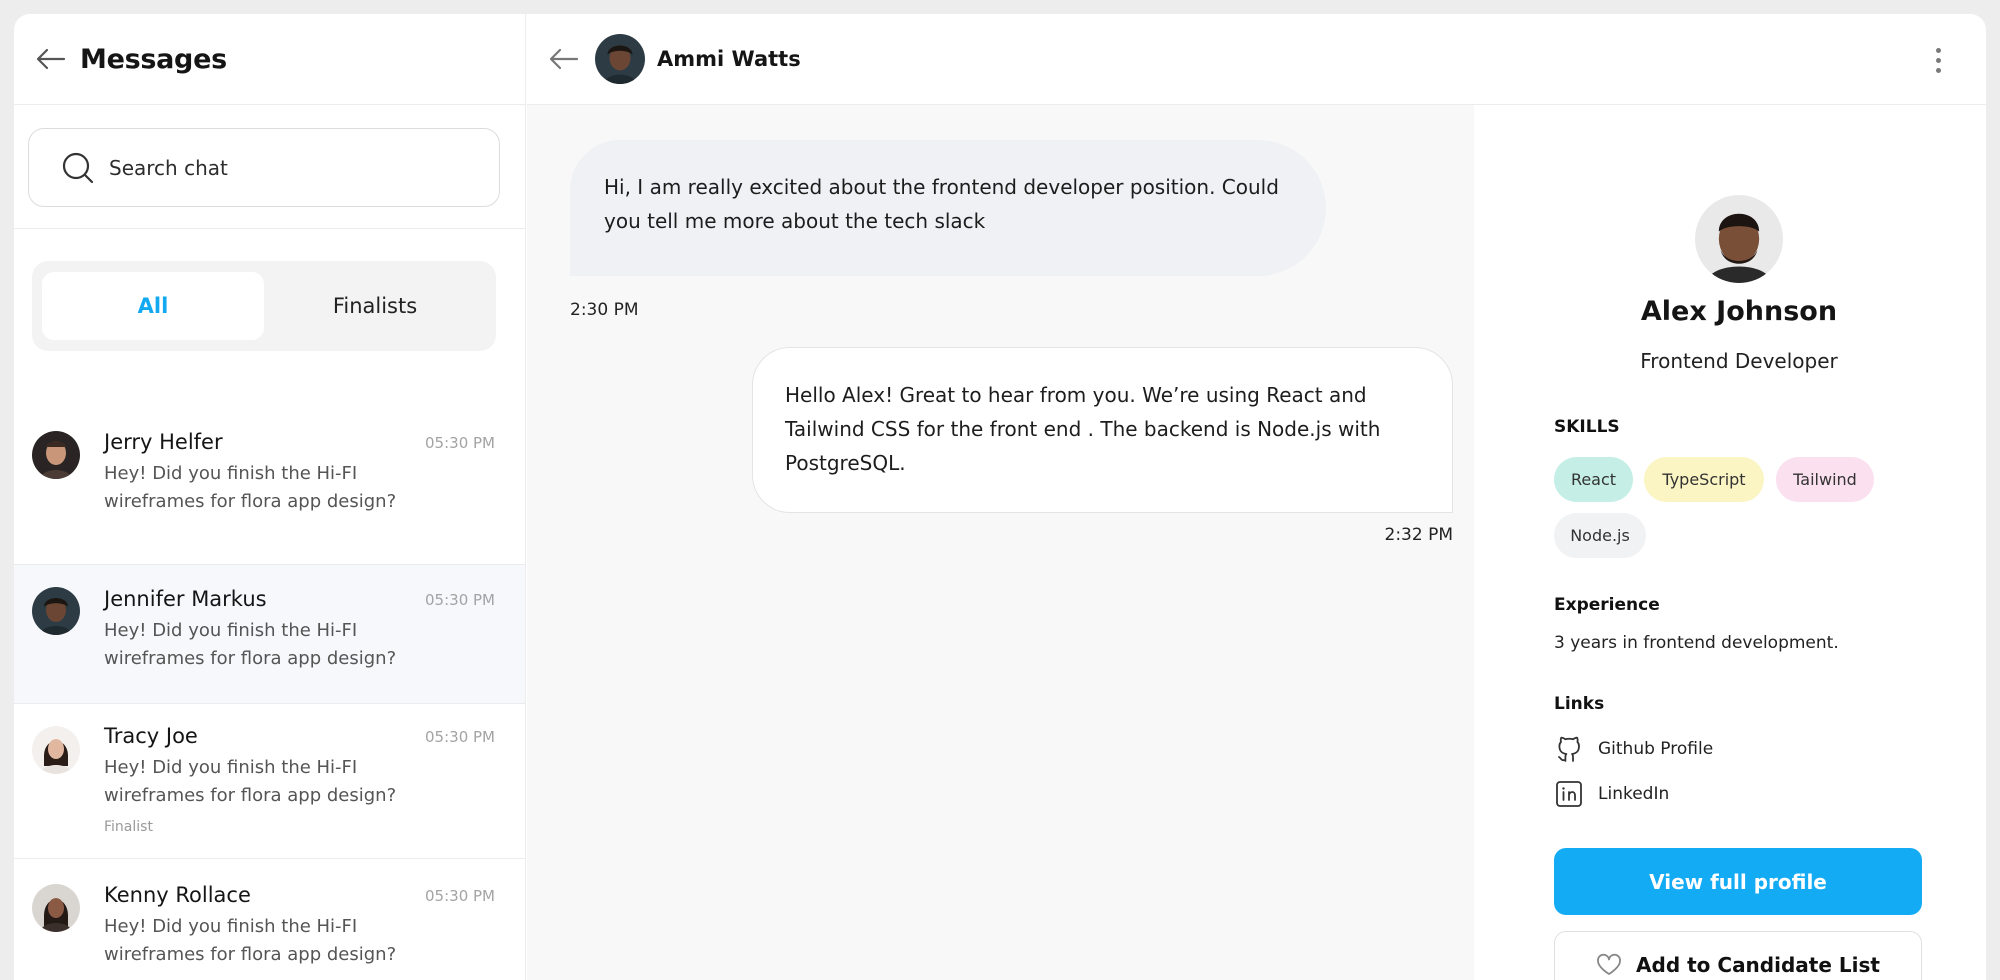  What do you see at coordinates (78, 167) in the screenshot?
I see `search-icon` at bounding box center [78, 167].